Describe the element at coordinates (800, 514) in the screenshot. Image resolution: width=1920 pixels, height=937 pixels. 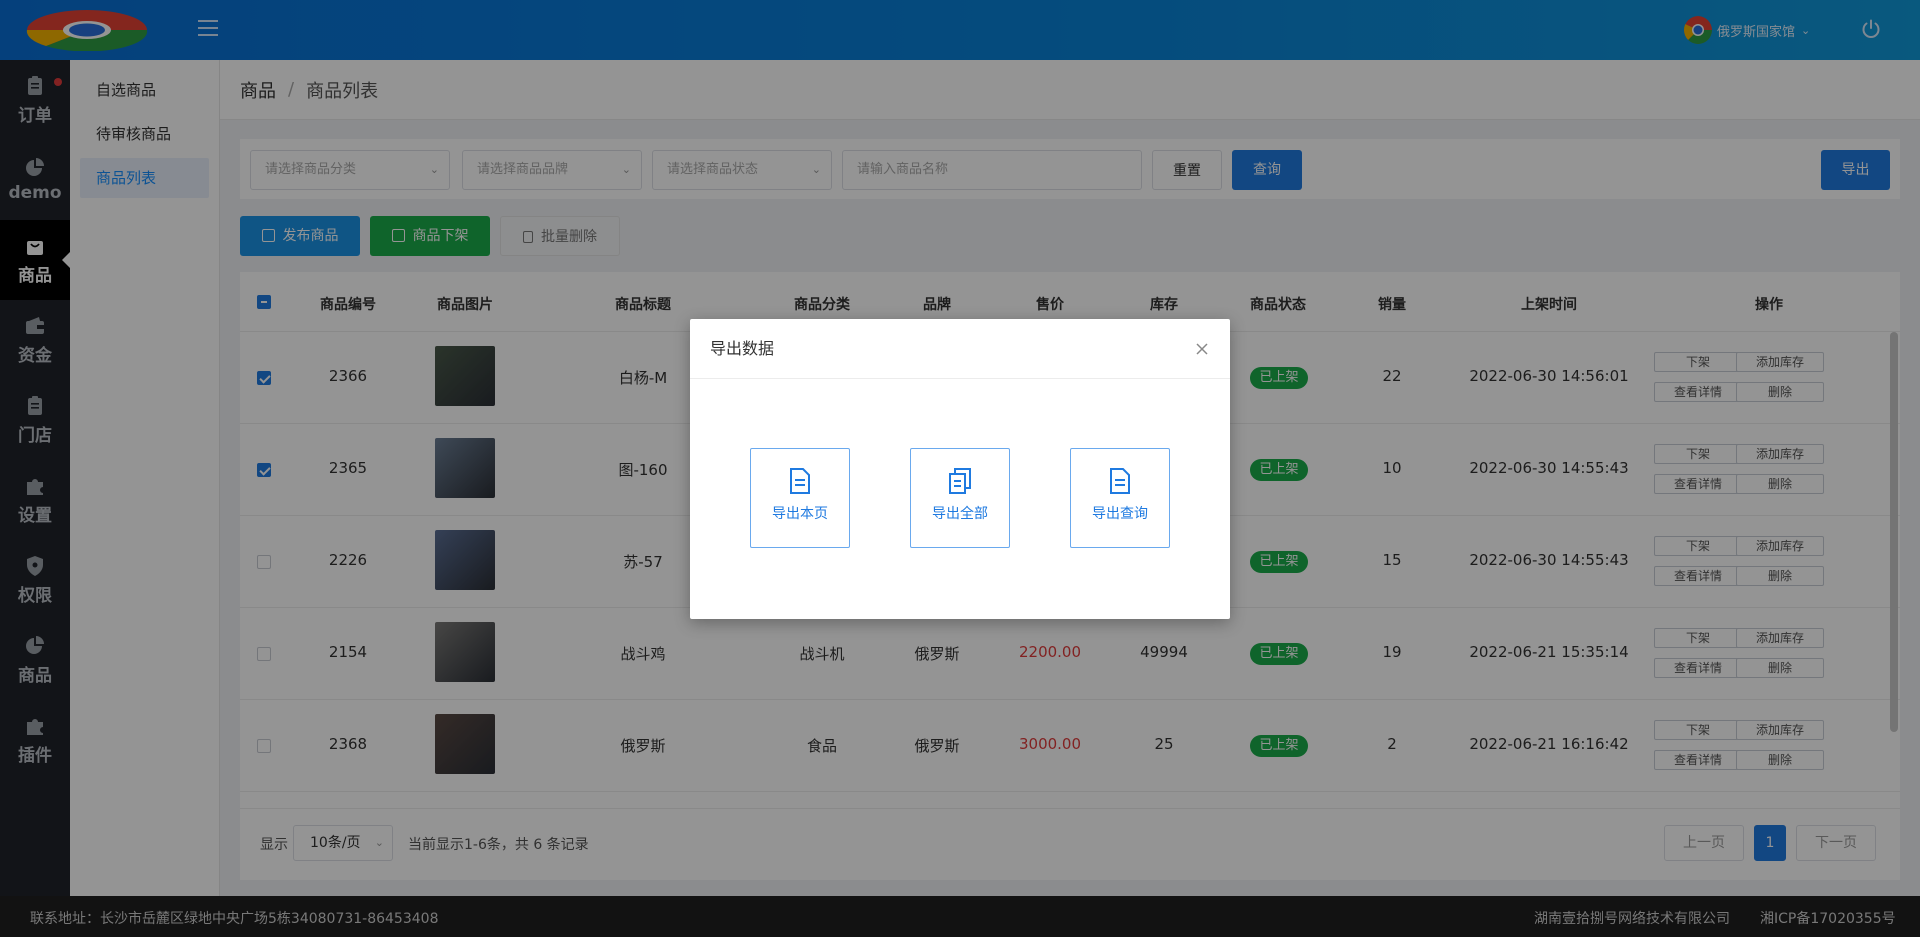
I see `export-current-page-label: 导出本页` at that location.